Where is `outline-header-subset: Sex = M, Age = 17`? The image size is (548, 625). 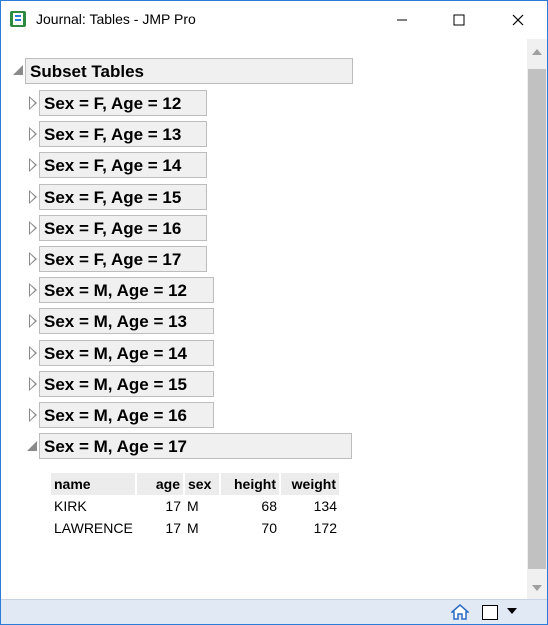
outline-header-subset: Sex = M, Age = 17 is located at coordinates (195, 446).